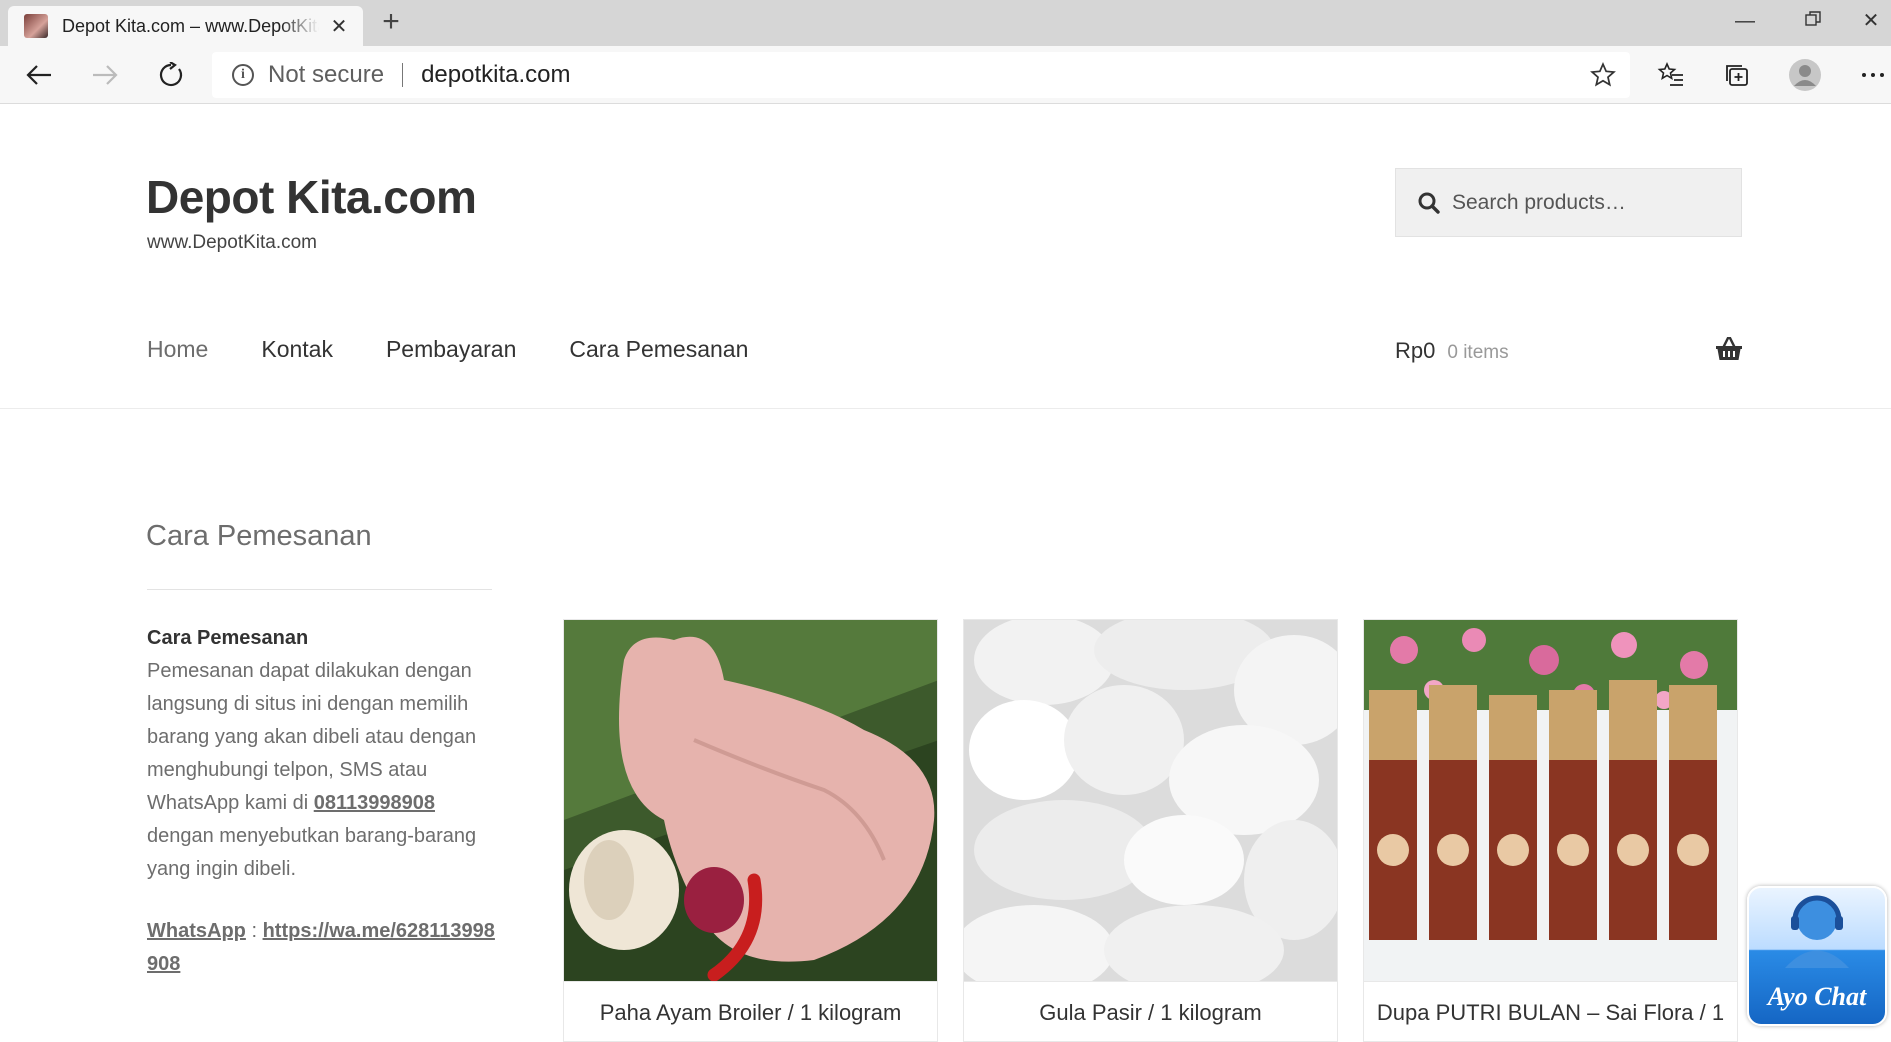 This screenshot has height=1042, width=1891. I want to click on url-text: depotkita.com, so click(495, 75).